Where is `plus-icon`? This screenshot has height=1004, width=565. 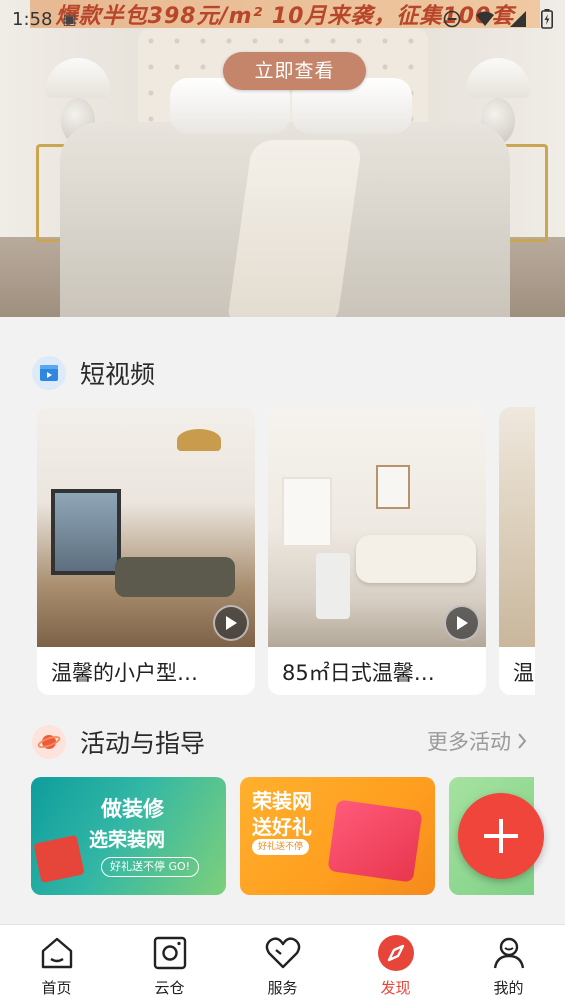
plus-icon is located at coordinates (501, 836).